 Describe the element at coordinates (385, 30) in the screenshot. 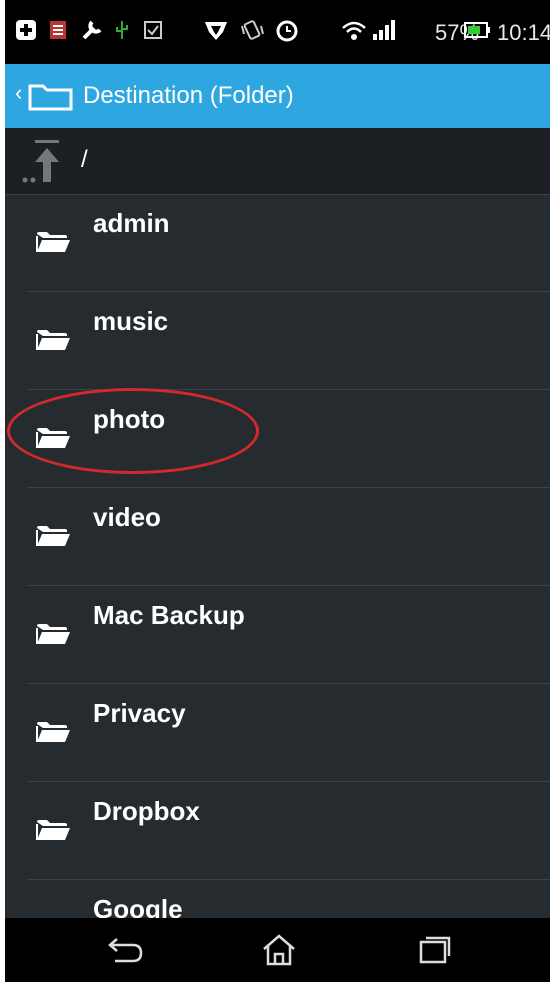

I see `signal-icon` at that location.